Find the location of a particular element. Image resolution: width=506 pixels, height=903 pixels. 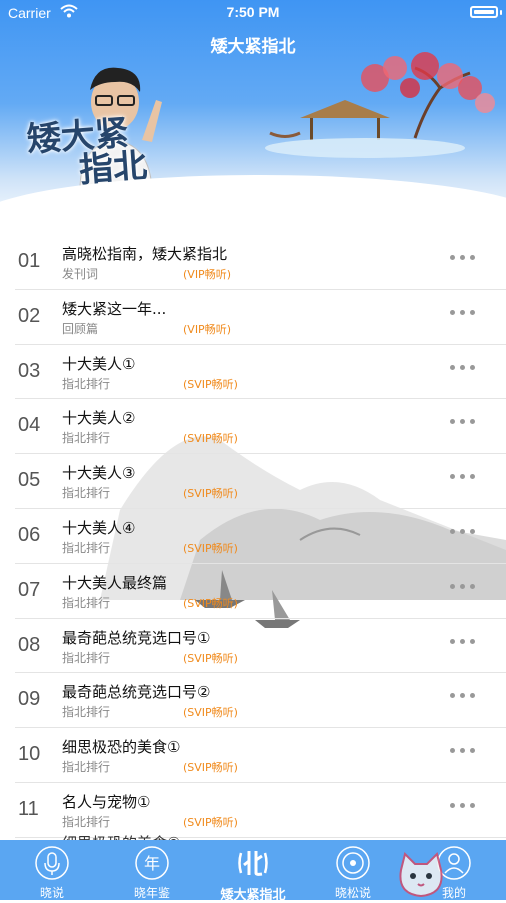

blossom-pavilion-painting is located at coordinates (380, 105).